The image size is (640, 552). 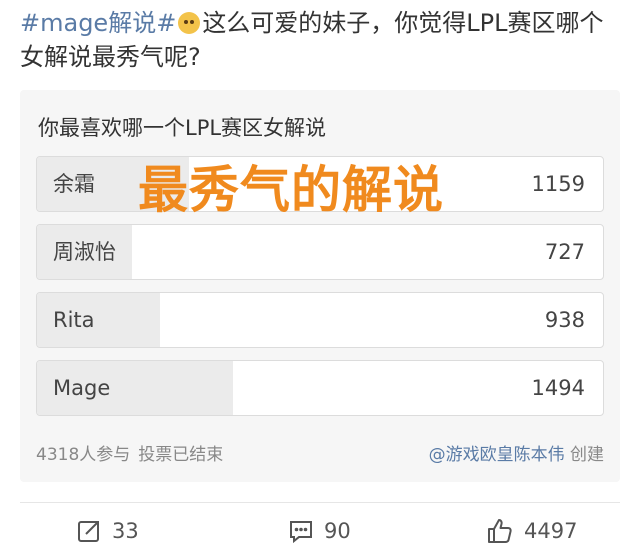 I want to click on poll-question: 你最喜欢哪一个LPL赛区女解说, so click(x=182, y=128).